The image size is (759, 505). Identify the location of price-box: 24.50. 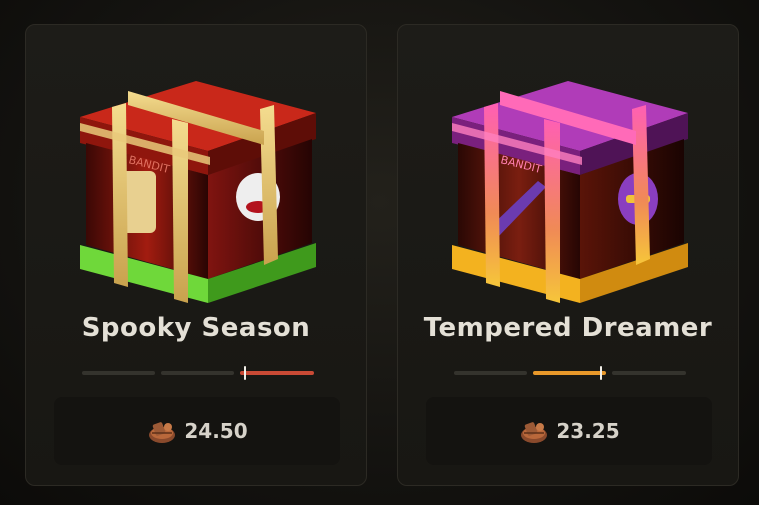
(197, 431).